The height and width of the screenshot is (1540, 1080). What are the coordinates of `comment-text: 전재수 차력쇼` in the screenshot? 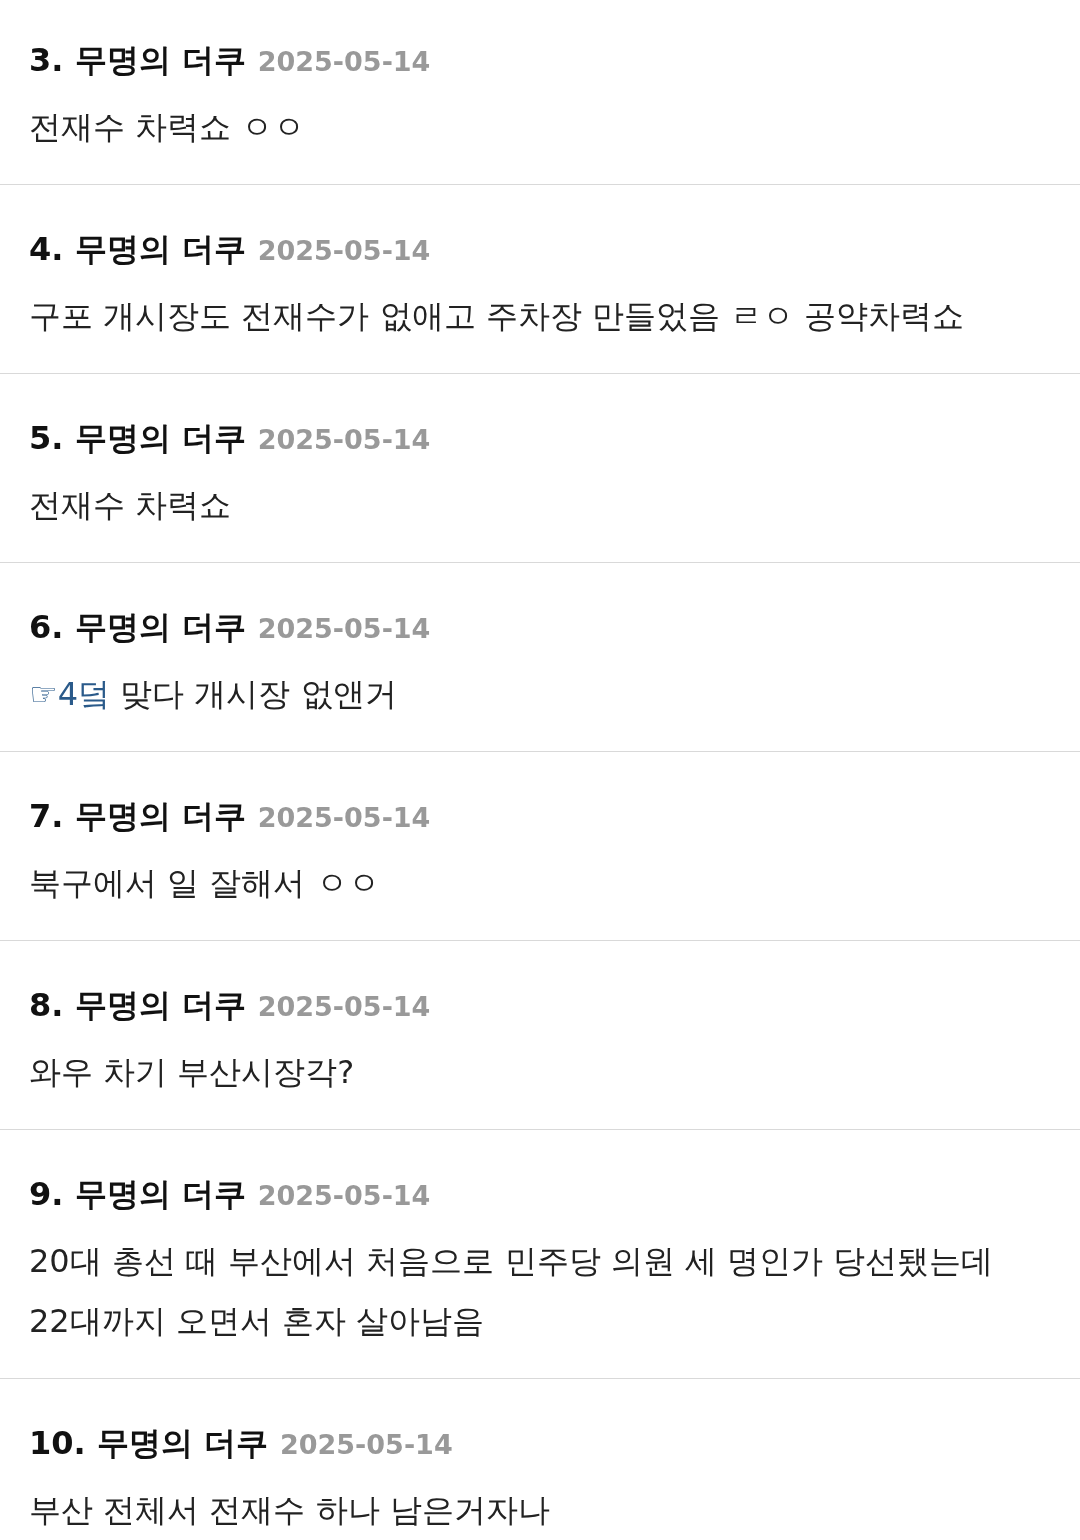 It's located at (131, 505).